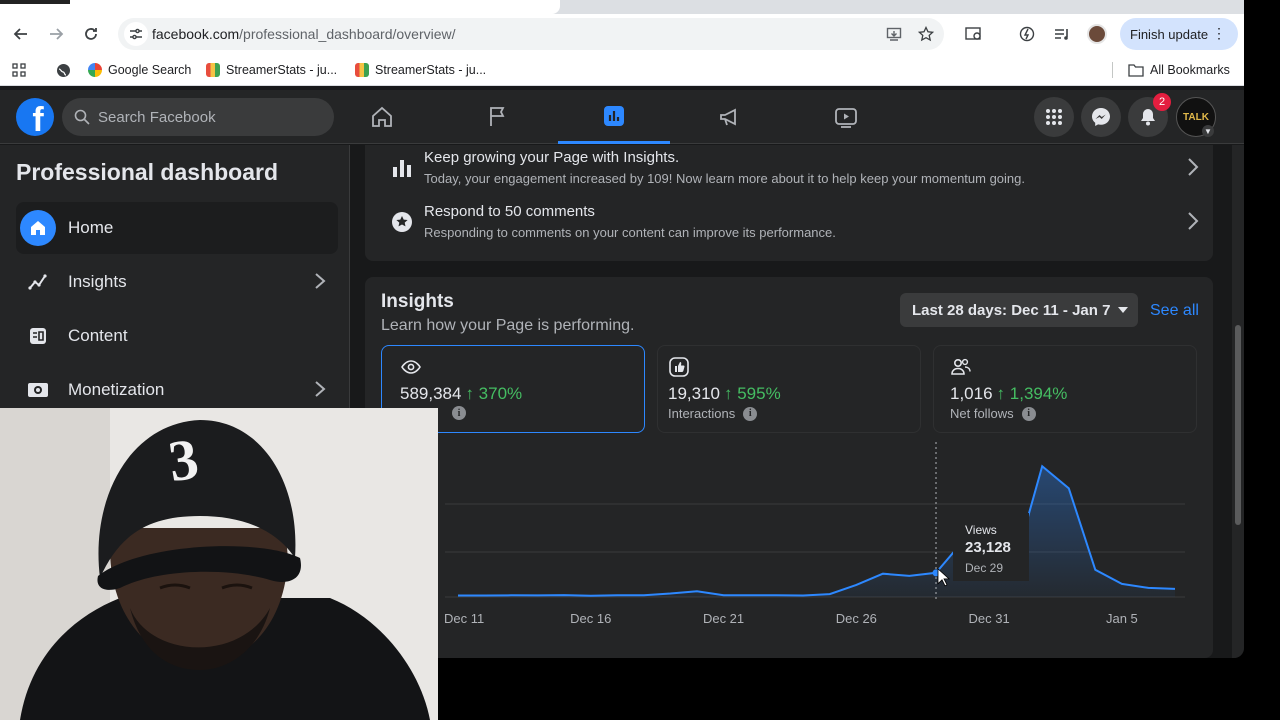 This screenshot has height=720, width=1280. Describe the element at coordinates (402, 168) in the screenshot. I see `bar-chart-icon` at that location.